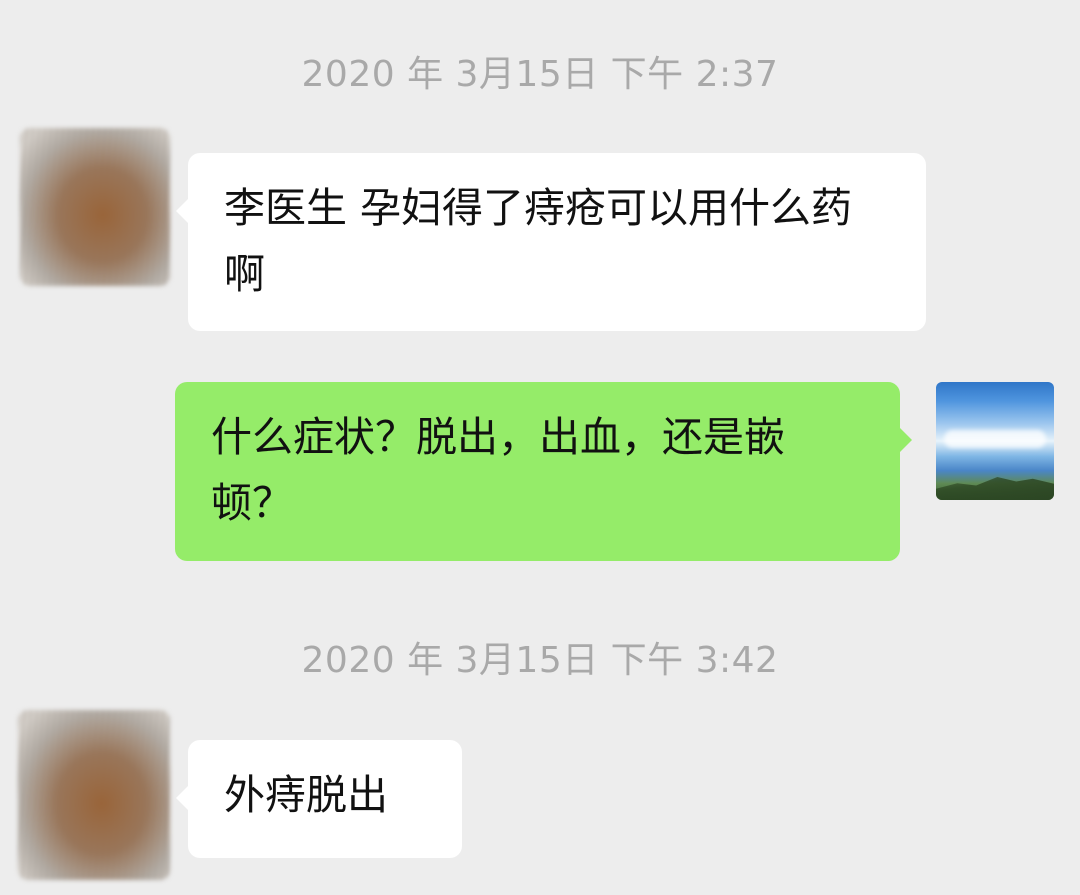 This screenshot has width=1080, height=895. I want to click on timestamp-2: 2020 年 3月15日 下午 3:42, so click(540, 660).